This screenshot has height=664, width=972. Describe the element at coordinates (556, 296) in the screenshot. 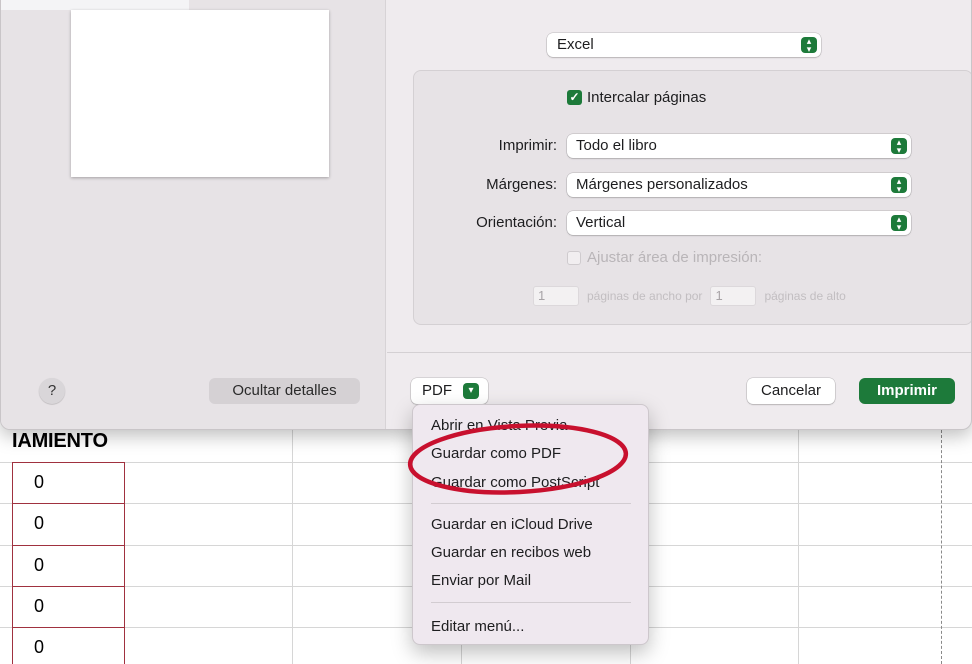

I see `pages-wide-field: 1` at that location.